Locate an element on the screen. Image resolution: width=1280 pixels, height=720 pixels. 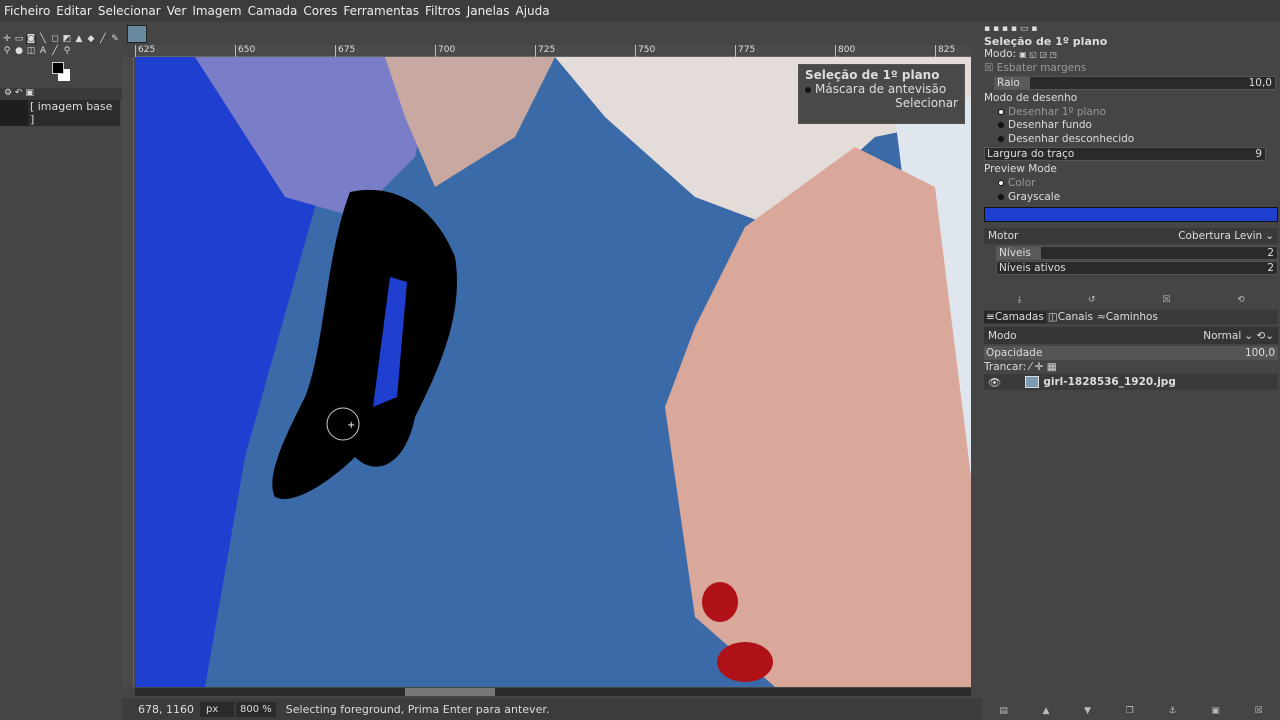
levels-value: 2 is located at coordinates (1272, 253).